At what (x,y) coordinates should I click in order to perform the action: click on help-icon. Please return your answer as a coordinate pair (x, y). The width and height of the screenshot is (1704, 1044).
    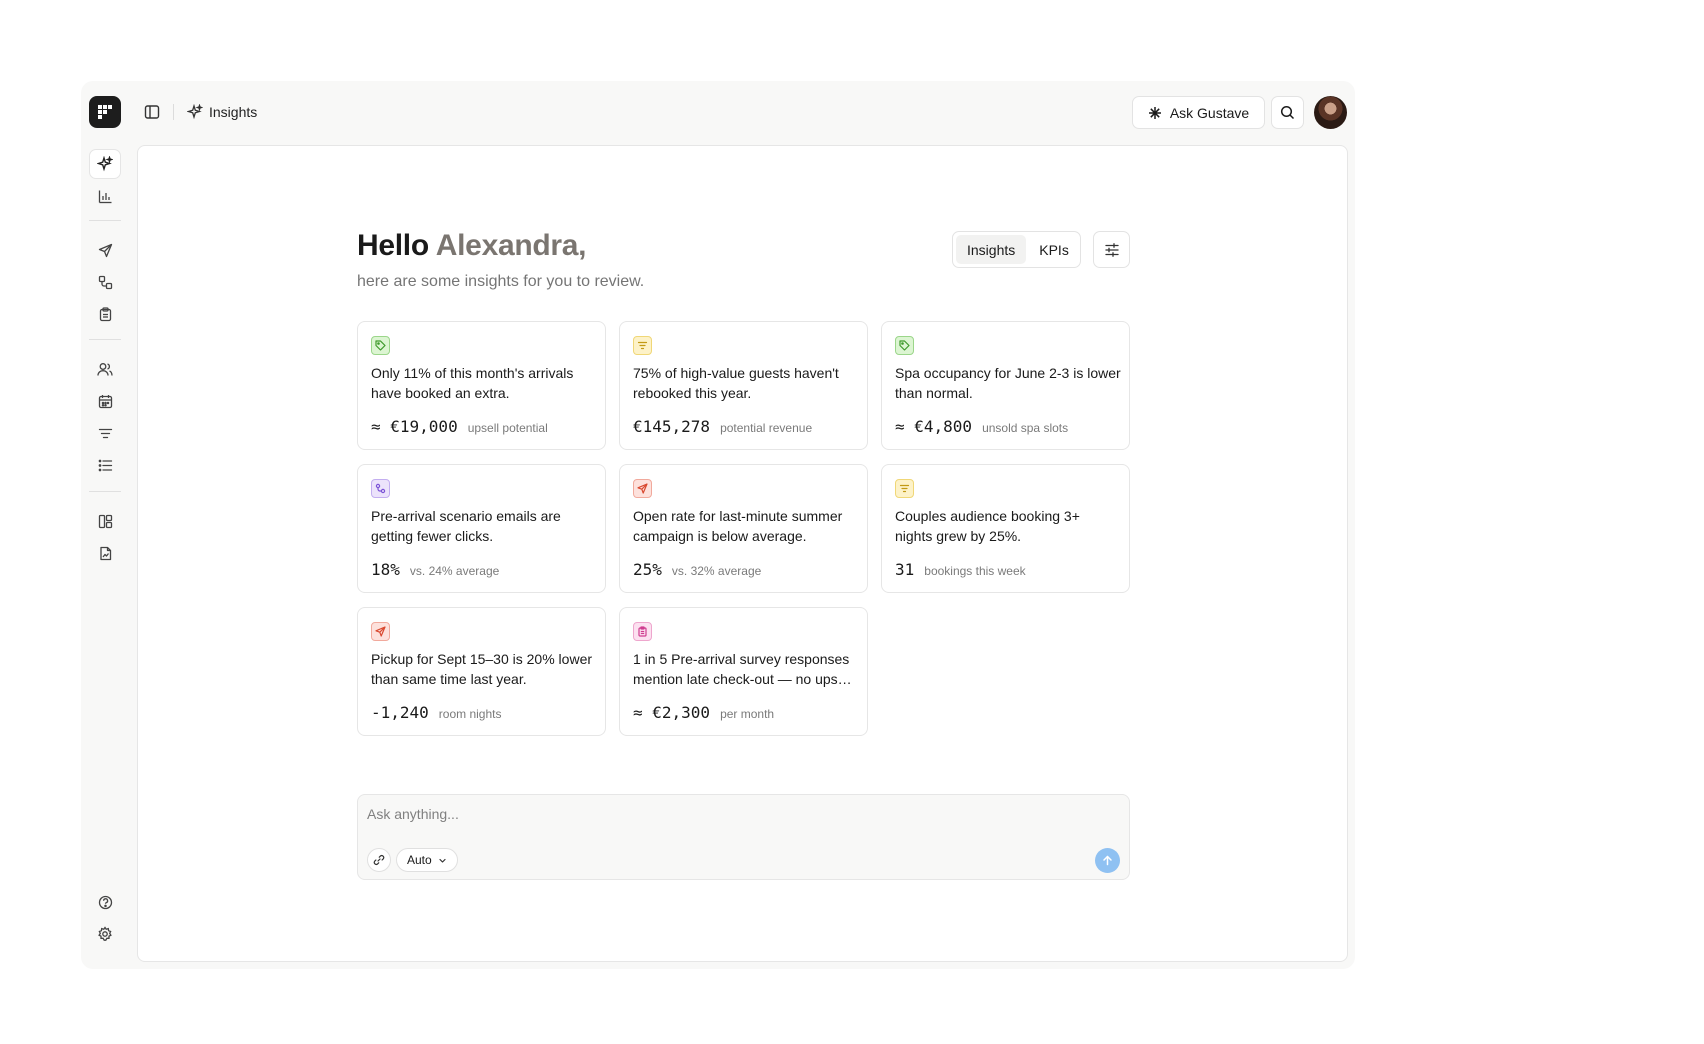
    Looking at the image, I should click on (105, 902).